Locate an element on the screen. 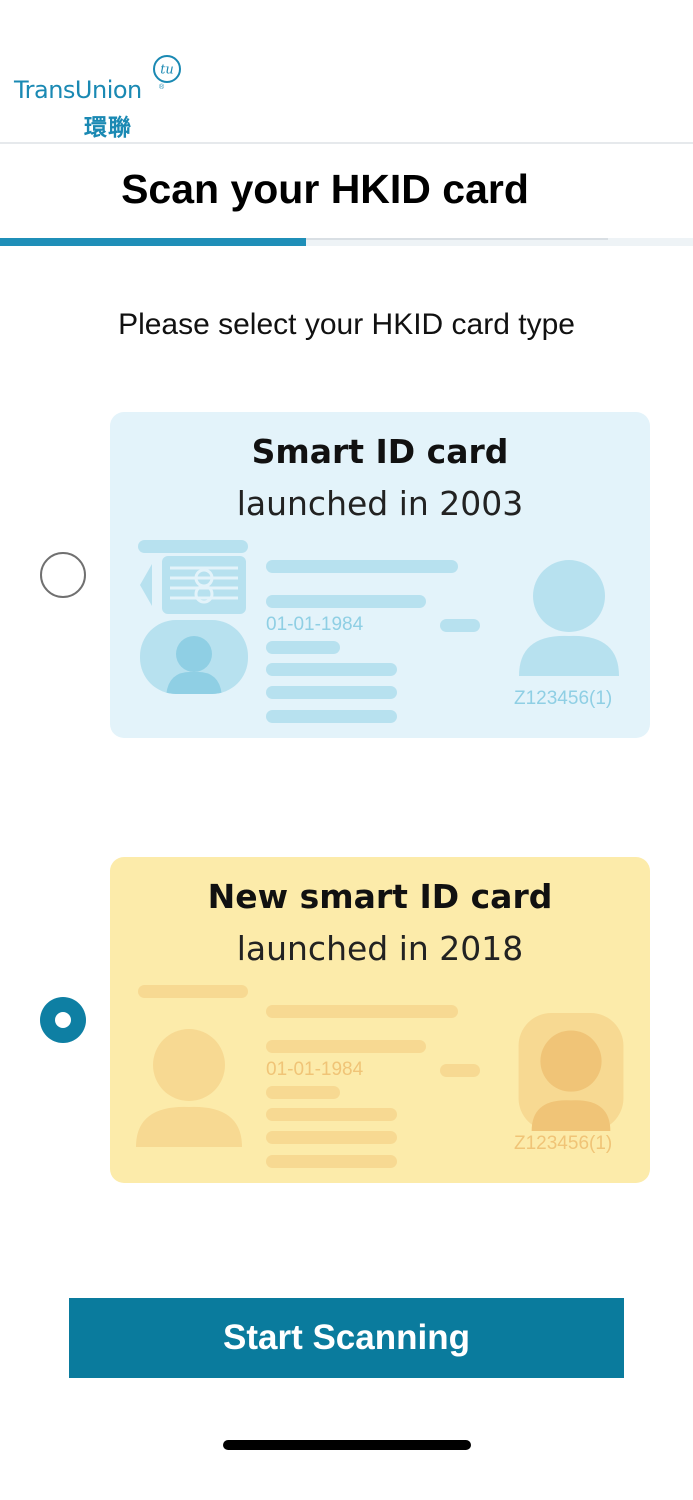 The width and height of the screenshot is (693, 1500). radio-new-smart-id-2018 is located at coordinates (63, 1020).